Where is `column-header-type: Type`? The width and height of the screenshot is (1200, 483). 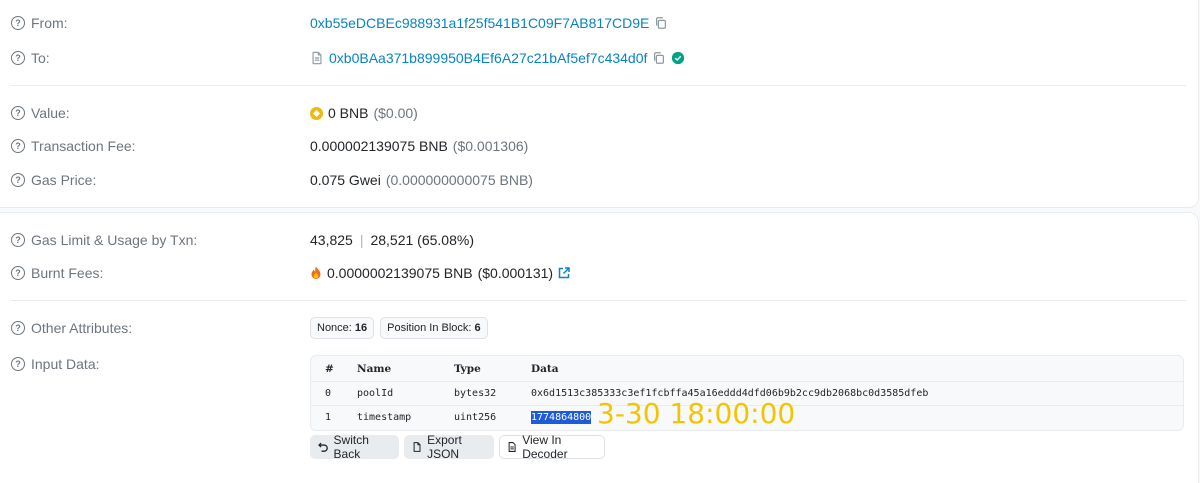
column-header-type: Type is located at coordinates (467, 368).